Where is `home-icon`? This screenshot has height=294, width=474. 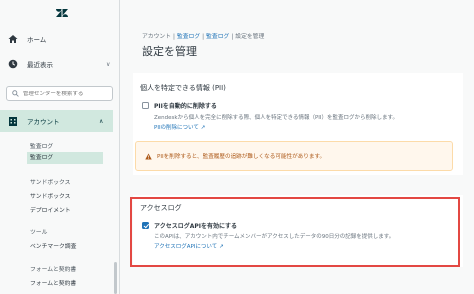
home-icon is located at coordinates (13, 39).